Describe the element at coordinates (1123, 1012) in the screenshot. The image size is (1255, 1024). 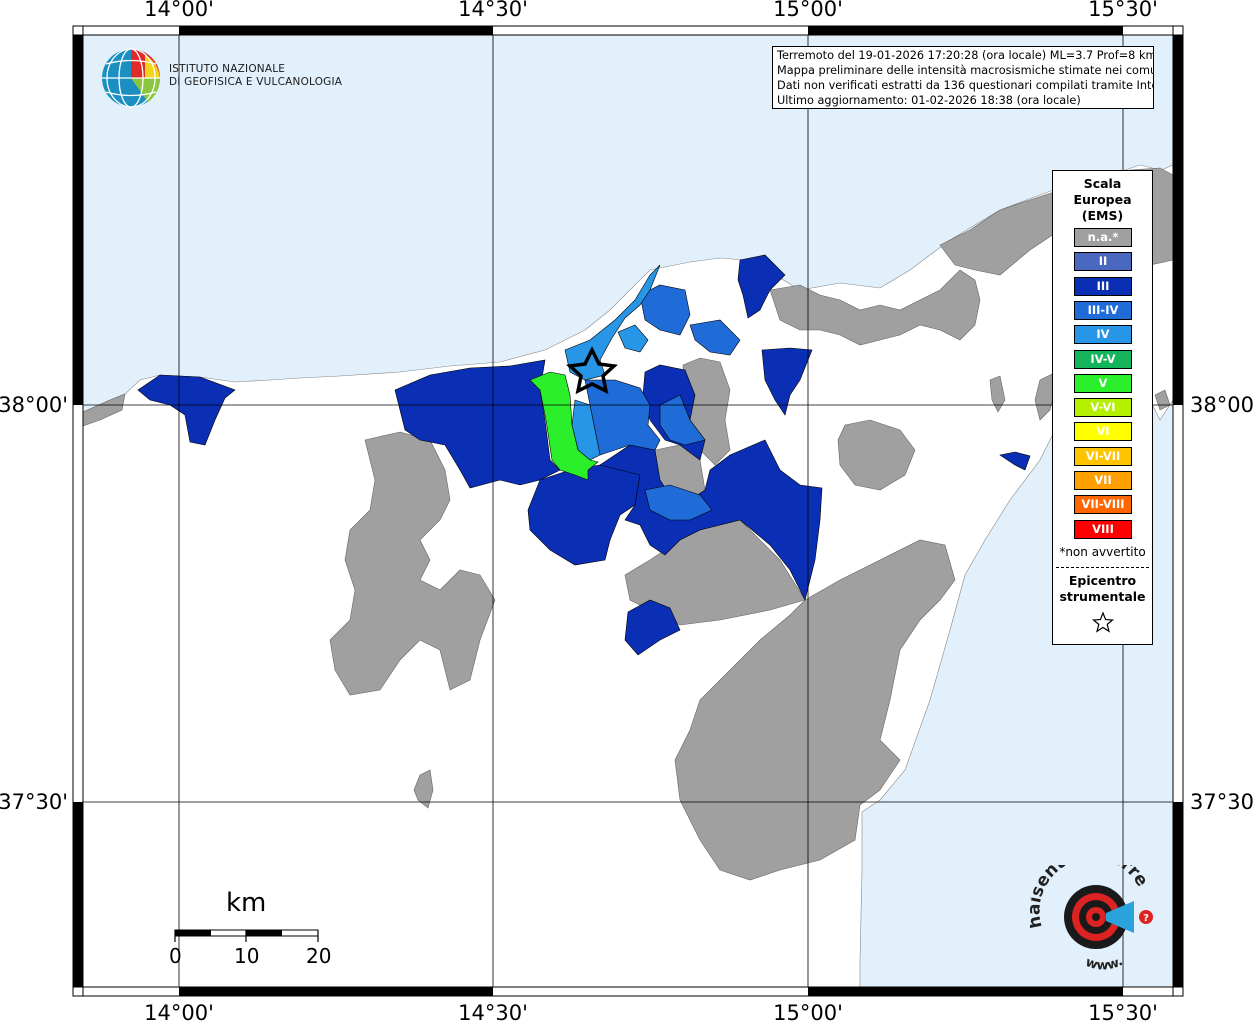
I see `lon-label-bottom-4: 15°30'` at that location.